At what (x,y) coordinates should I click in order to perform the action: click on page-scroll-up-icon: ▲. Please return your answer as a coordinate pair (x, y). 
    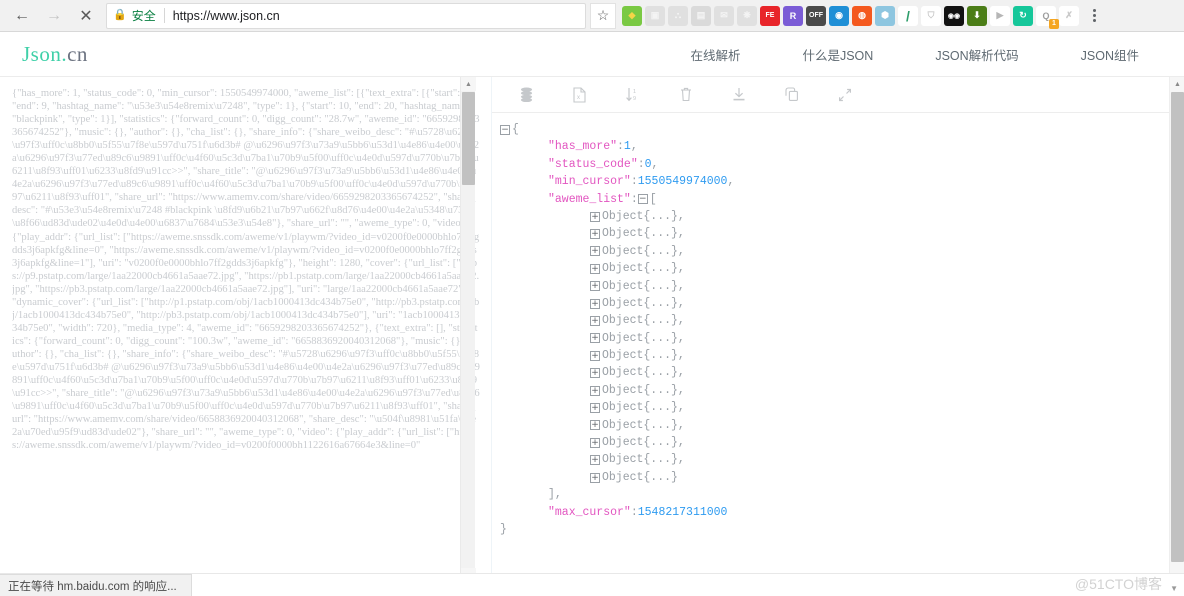
    Looking at the image, I should click on (1177, 84).